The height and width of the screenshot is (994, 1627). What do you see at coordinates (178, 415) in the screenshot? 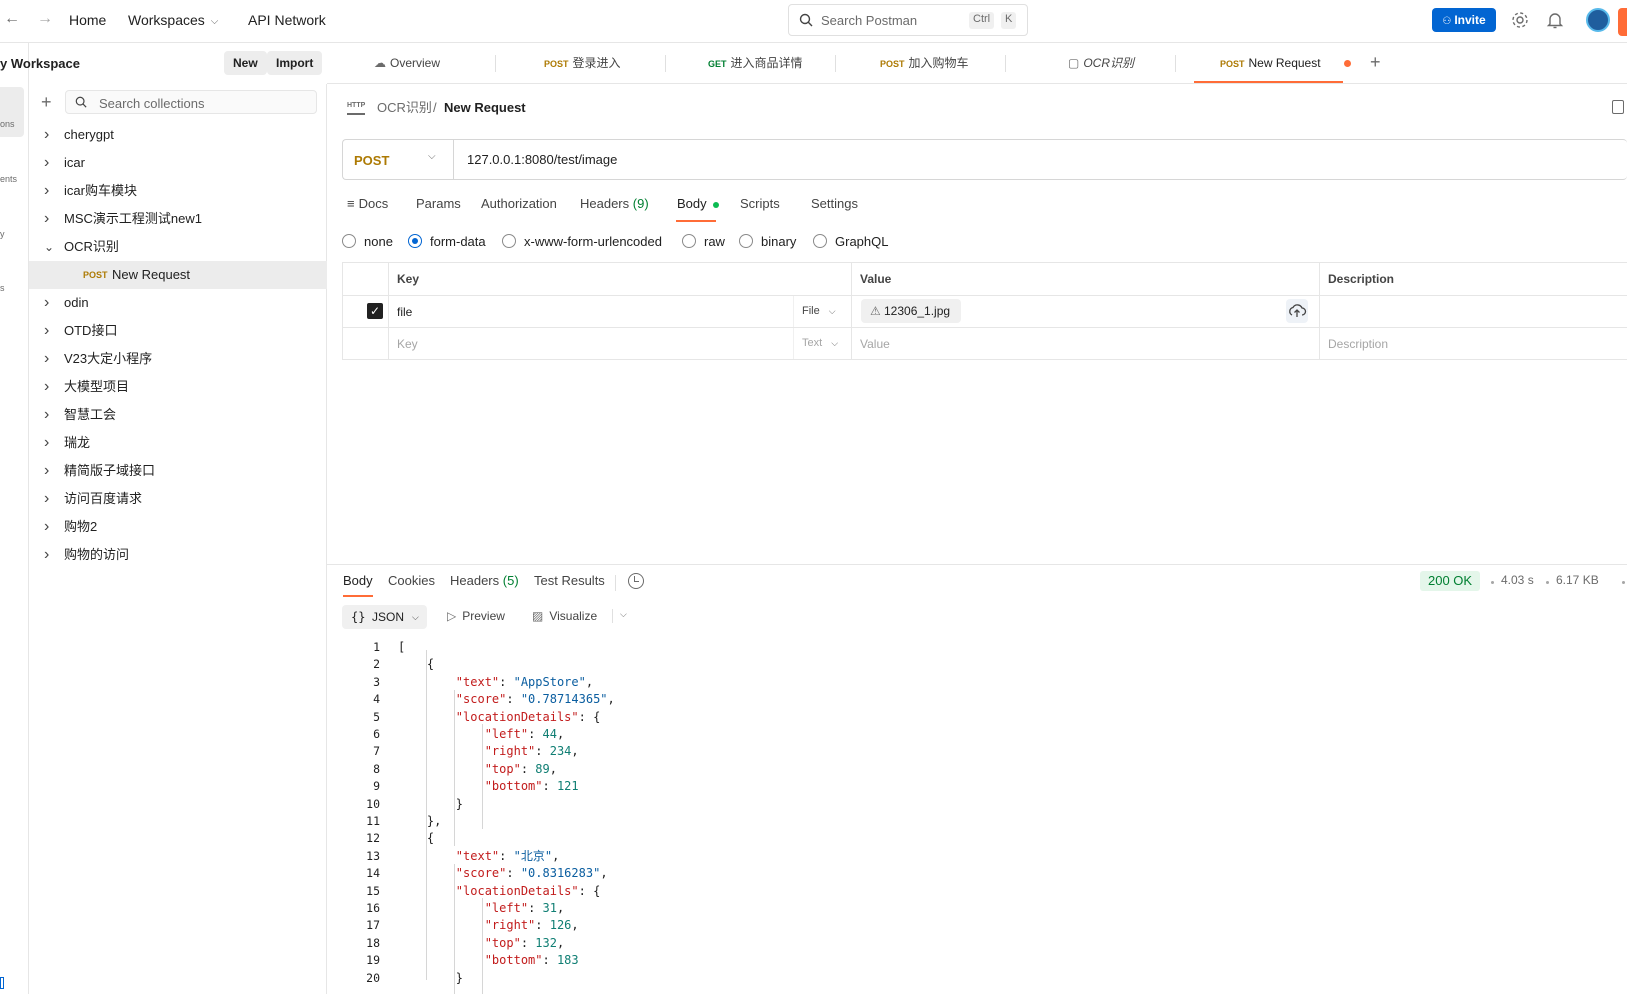
I see `collection-item: › 智慧工会` at bounding box center [178, 415].